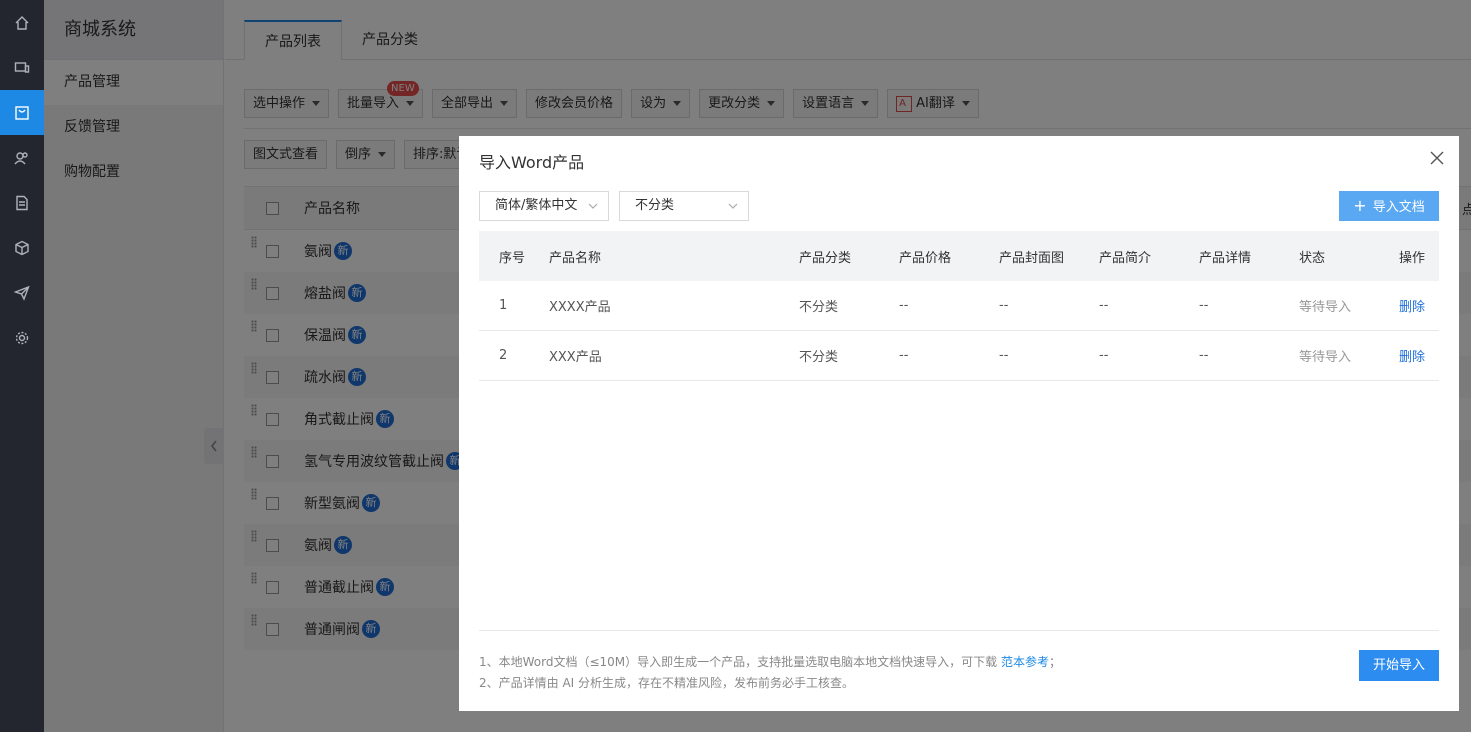 The image size is (1471, 732). What do you see at coordinates (825, 258) in the screenshot?
I see `header-category: 产品分类` at bounding box center [825, 258].